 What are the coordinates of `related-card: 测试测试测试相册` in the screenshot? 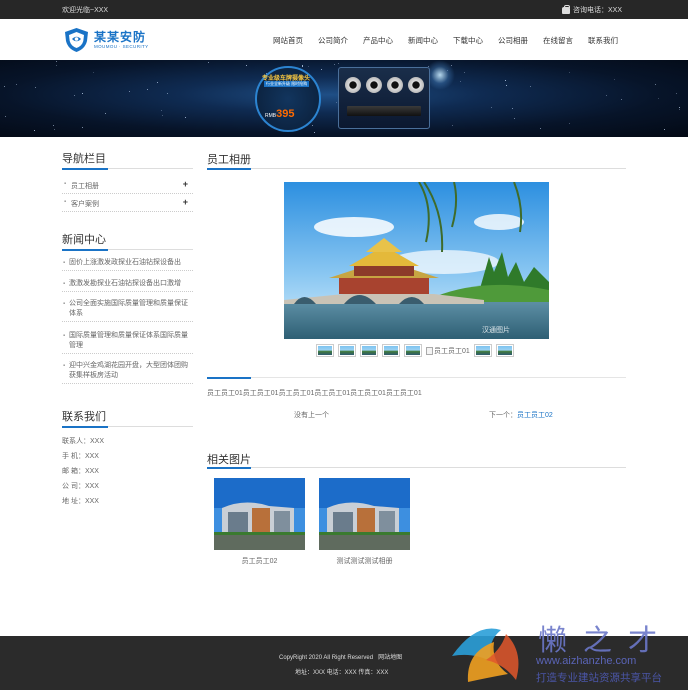 It's located at (364, 522).